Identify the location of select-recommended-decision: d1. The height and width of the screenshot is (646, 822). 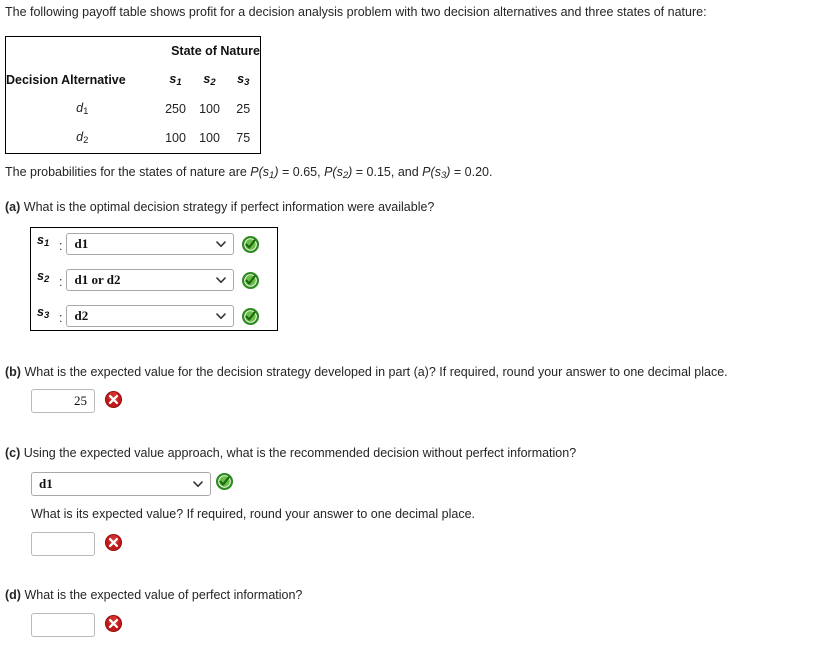
(121, 484).